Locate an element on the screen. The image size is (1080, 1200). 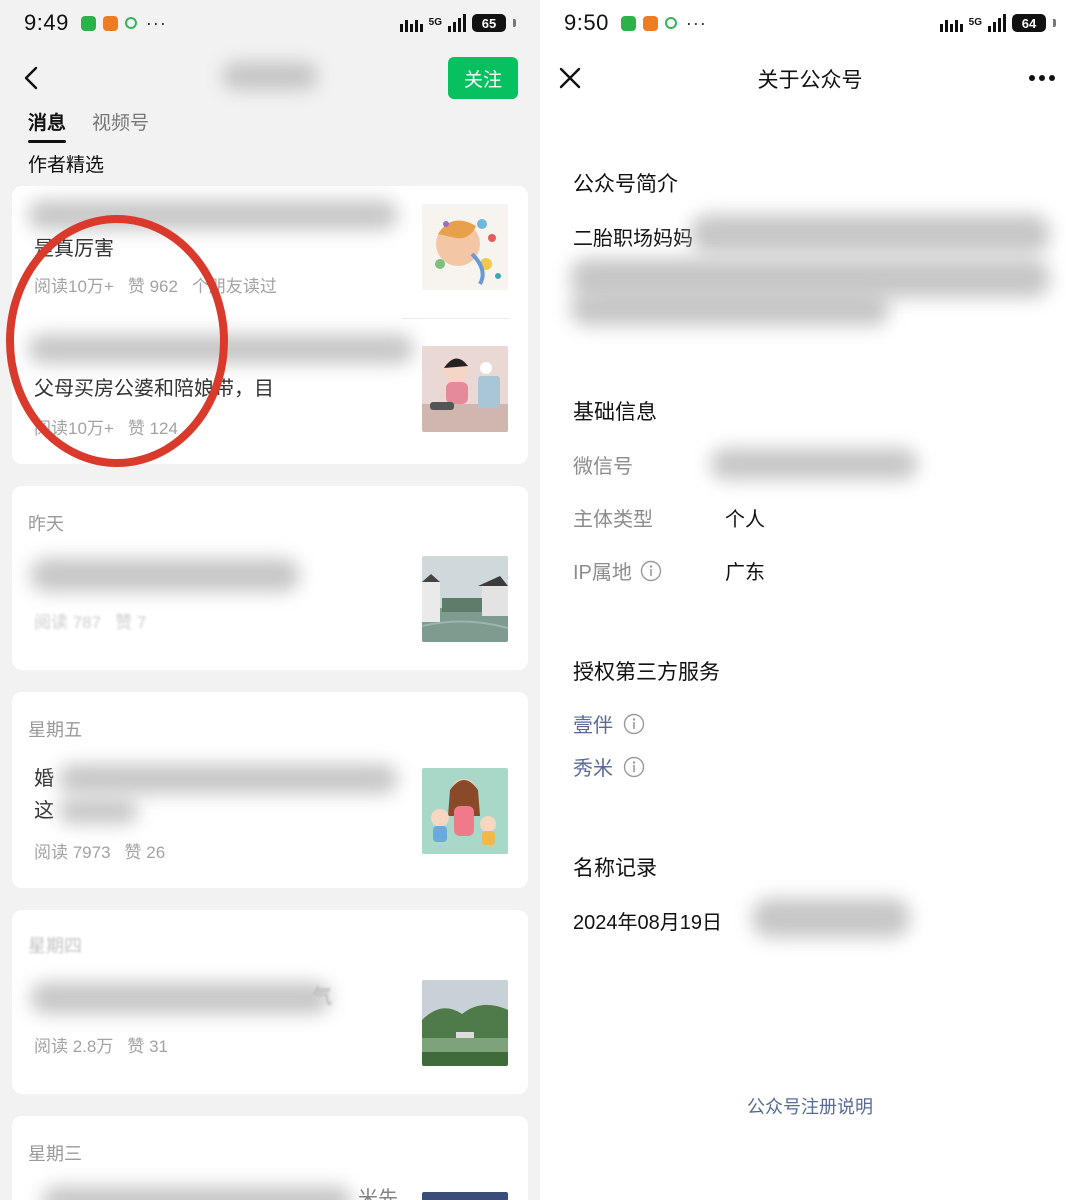
read-count: 阅读 787 is located at coordinates (68, 622).